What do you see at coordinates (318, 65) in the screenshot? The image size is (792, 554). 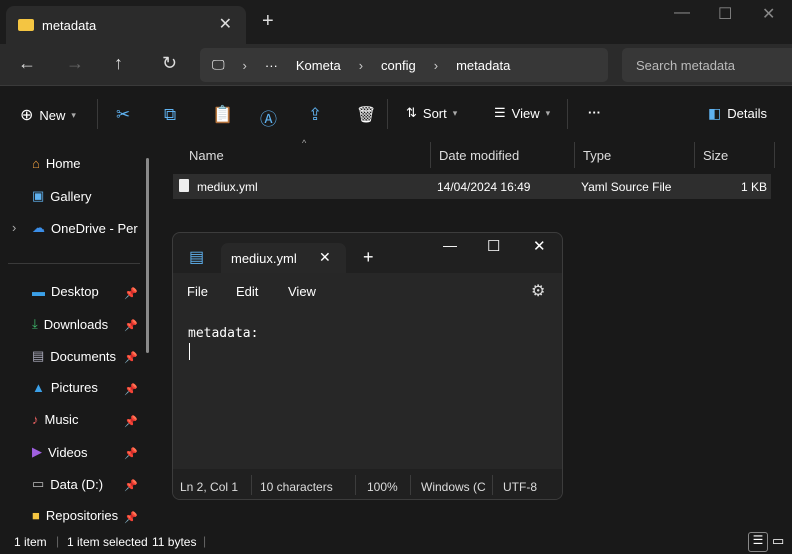 I see `breadcrumb-kometa: Kometa` at bounding box center [318, 65].